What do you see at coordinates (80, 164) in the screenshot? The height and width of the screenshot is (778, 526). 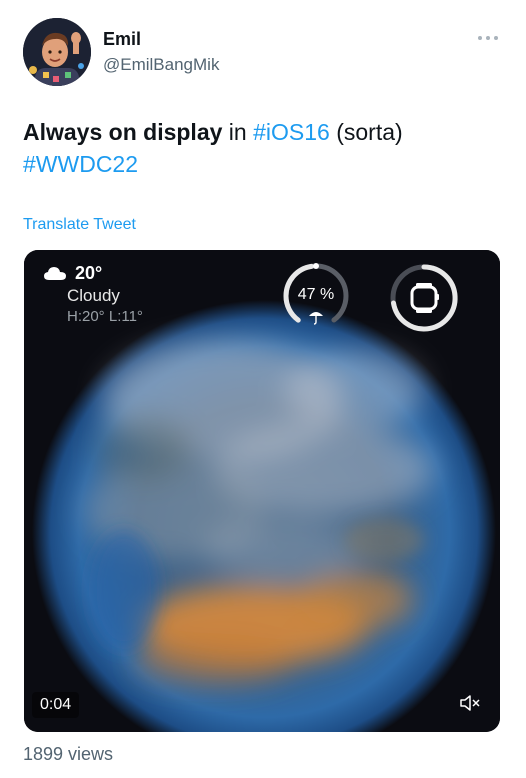 I see `hashtag-wwdc22: #WWDC22` at bounding box center [80, 164].